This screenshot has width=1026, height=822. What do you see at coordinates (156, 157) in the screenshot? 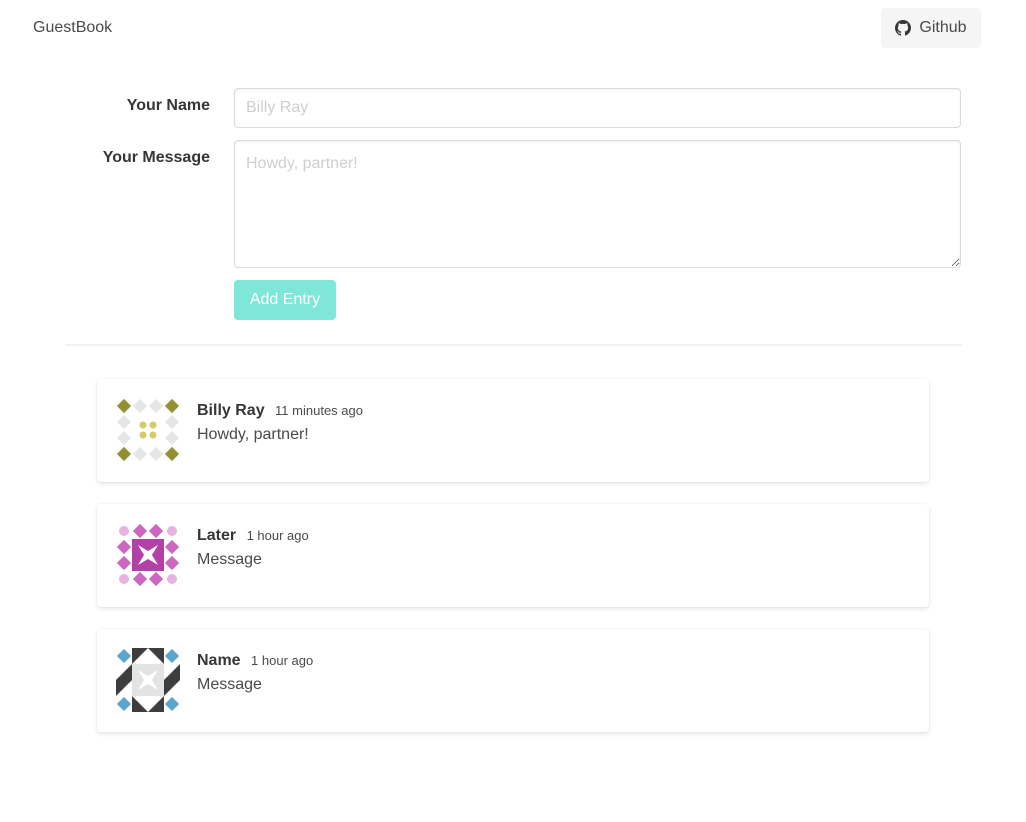
I see `message-label: Your Message` at bounding box center [156, 157].